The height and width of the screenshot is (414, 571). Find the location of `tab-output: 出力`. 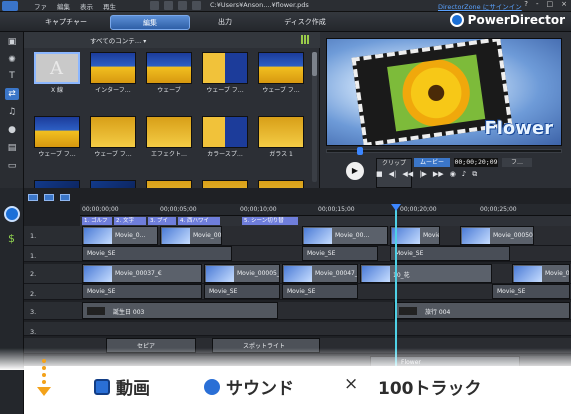

tab-output: 出力 is located at coordinates (225, 22).